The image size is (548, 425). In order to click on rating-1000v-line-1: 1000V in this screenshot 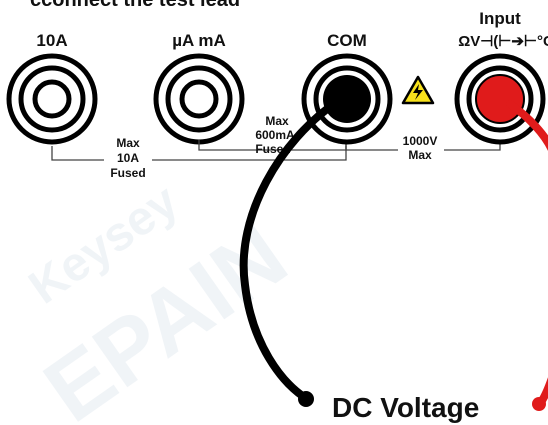, I will do `click(420, 141)`.